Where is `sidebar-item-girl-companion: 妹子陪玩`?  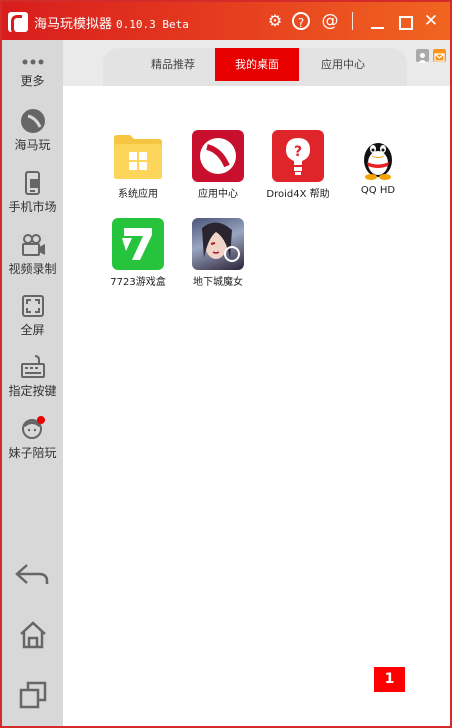
sidebar-item-girl-companion: 妹子陪玩 is located at coordinates (32, 438).